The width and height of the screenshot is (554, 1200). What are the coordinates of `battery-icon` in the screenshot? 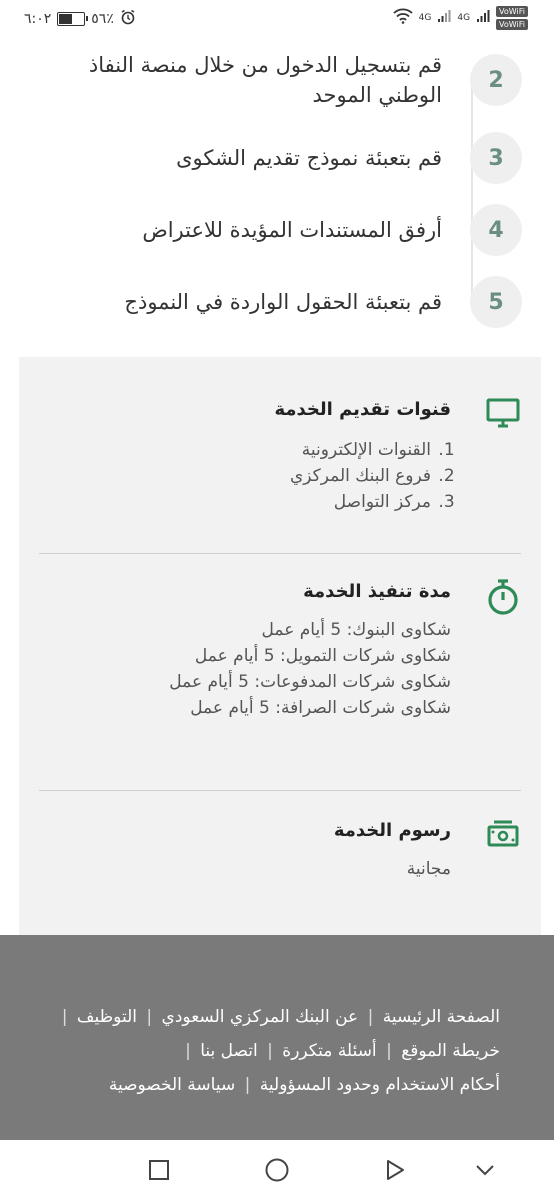 It's located at (73, 19).